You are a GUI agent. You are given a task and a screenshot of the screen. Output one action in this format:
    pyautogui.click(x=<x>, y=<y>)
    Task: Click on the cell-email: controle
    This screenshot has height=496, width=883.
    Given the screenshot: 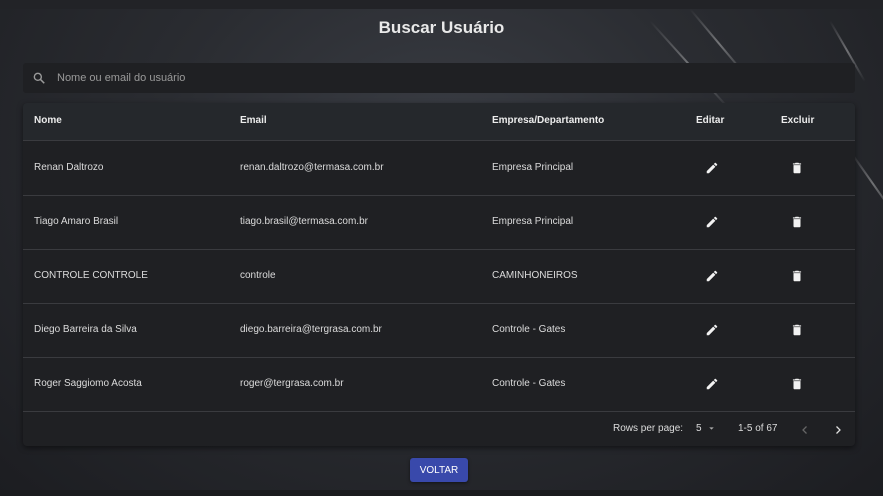 What is the action you would take?
    pyautogui.click(x=258, y=275)
    